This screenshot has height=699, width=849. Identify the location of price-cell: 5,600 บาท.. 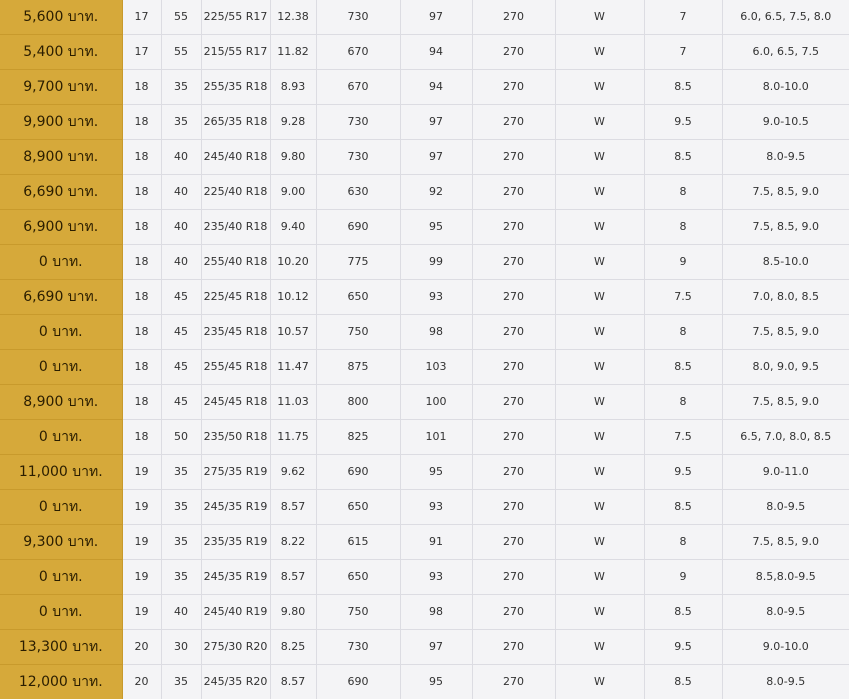
(61, 17).